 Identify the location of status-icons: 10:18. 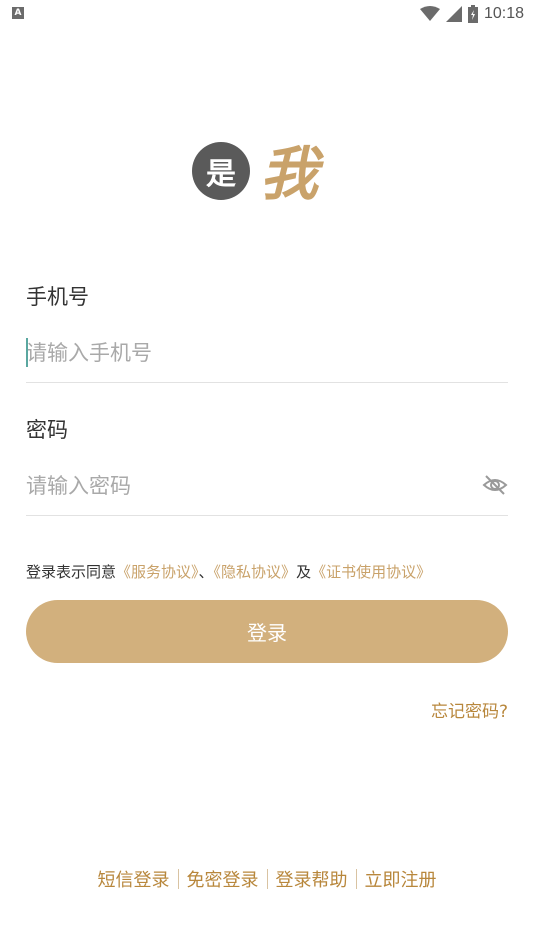
(471, 14).